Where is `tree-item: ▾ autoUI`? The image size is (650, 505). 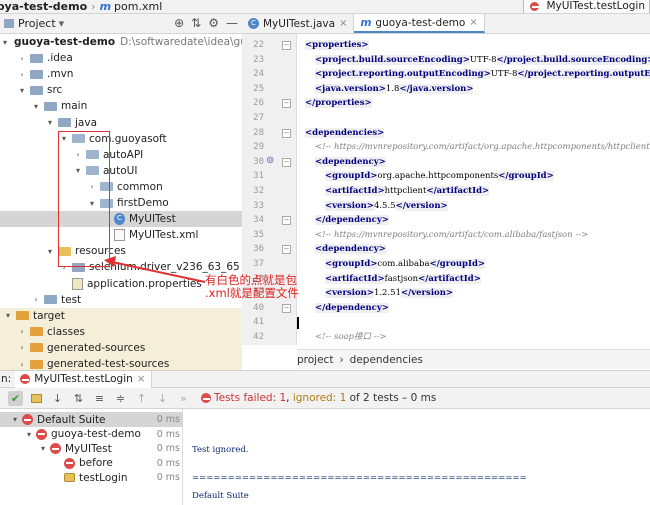 tree-item: ▾ autoUI is located at coordinates (121, 171).